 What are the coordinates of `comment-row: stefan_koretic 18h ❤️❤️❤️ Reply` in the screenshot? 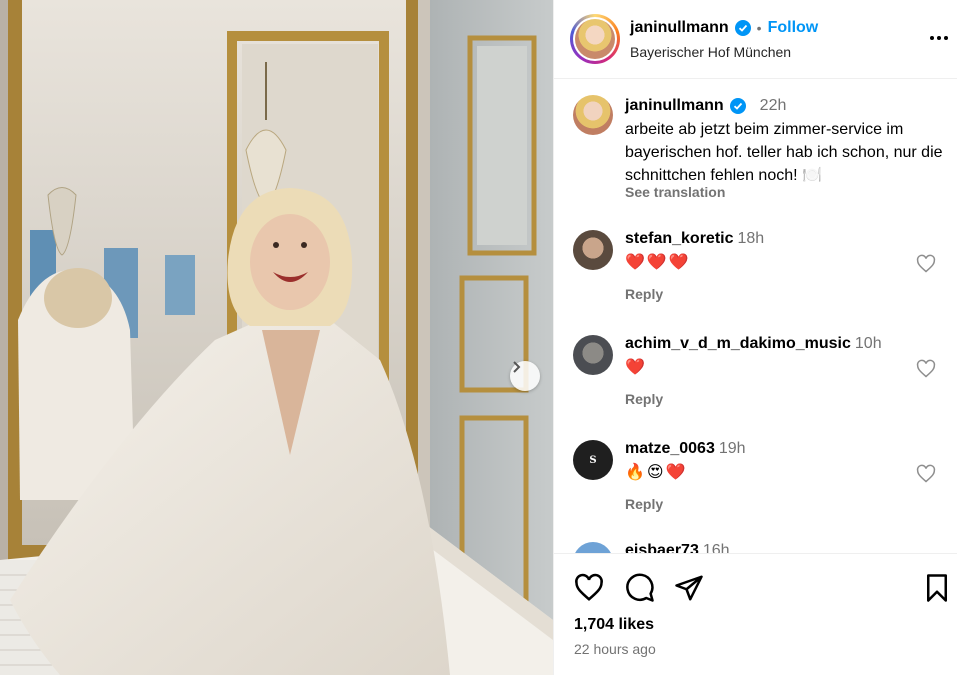 It's located at (755, 282).